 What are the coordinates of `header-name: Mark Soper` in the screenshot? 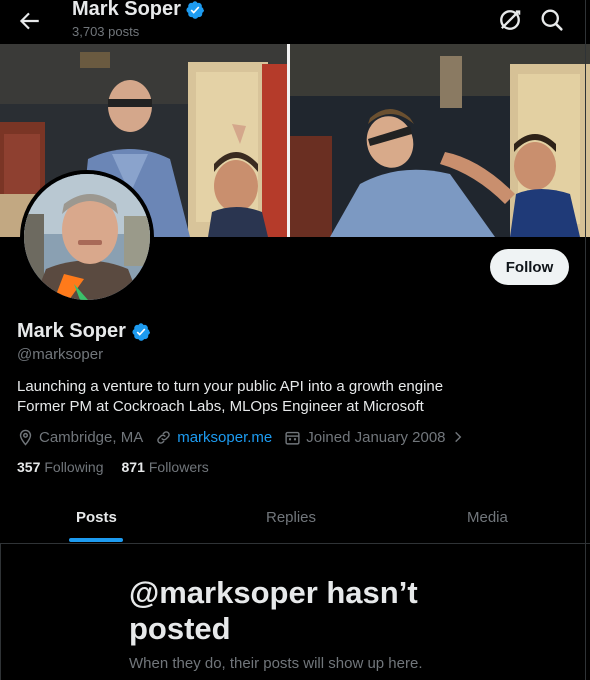 It's located at (126, 10).